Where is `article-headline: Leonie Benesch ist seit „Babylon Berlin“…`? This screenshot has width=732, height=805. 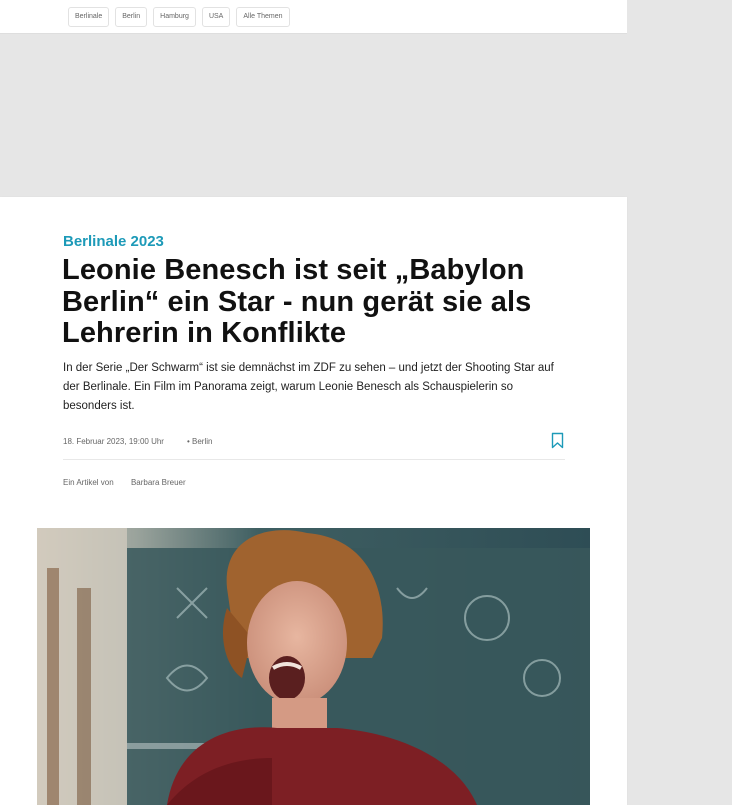 article-headline: Leonie Benesch ist seit „Babylon Berlin“… is located at coordinates (297, 301).